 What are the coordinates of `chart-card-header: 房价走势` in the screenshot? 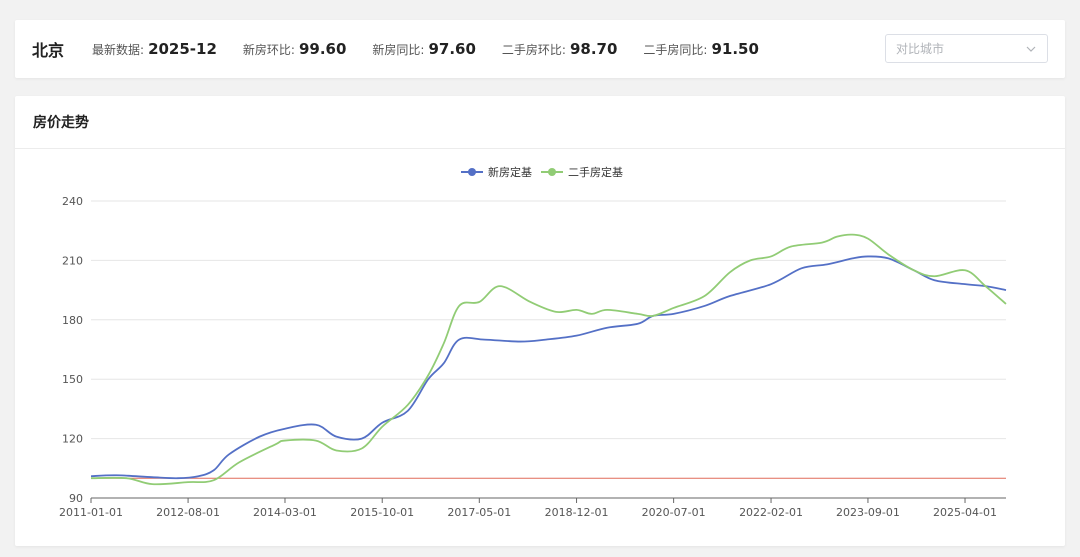 It's located at (540, 122).